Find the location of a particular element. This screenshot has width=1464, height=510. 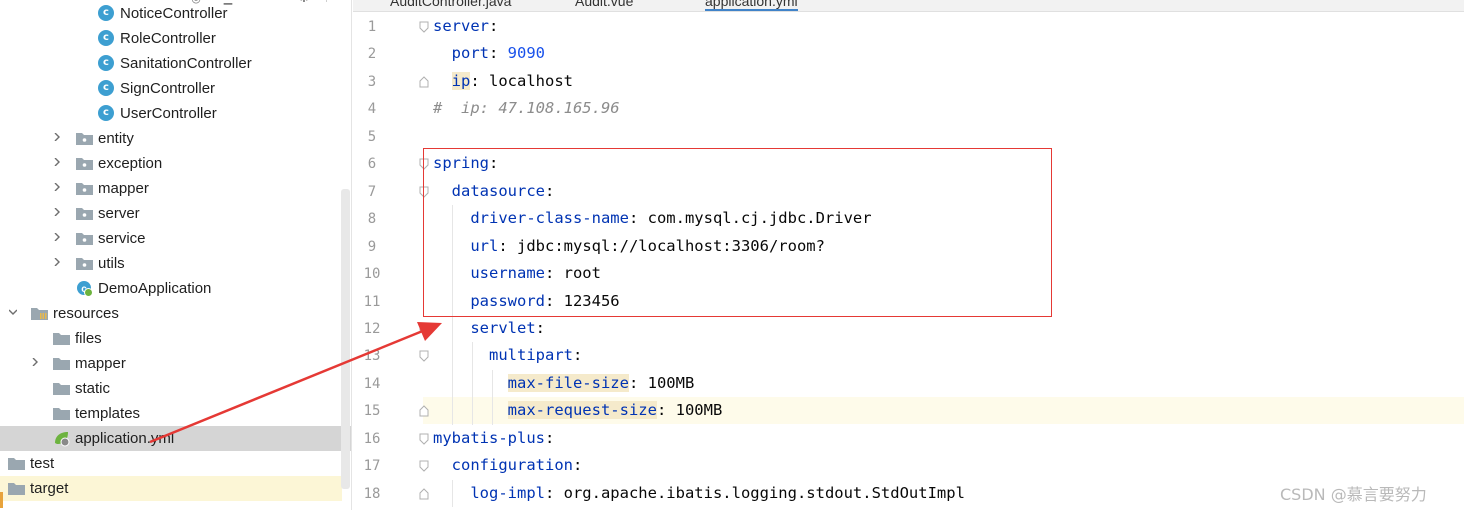

tree-item-service: service is located at coordinates (175, 238).